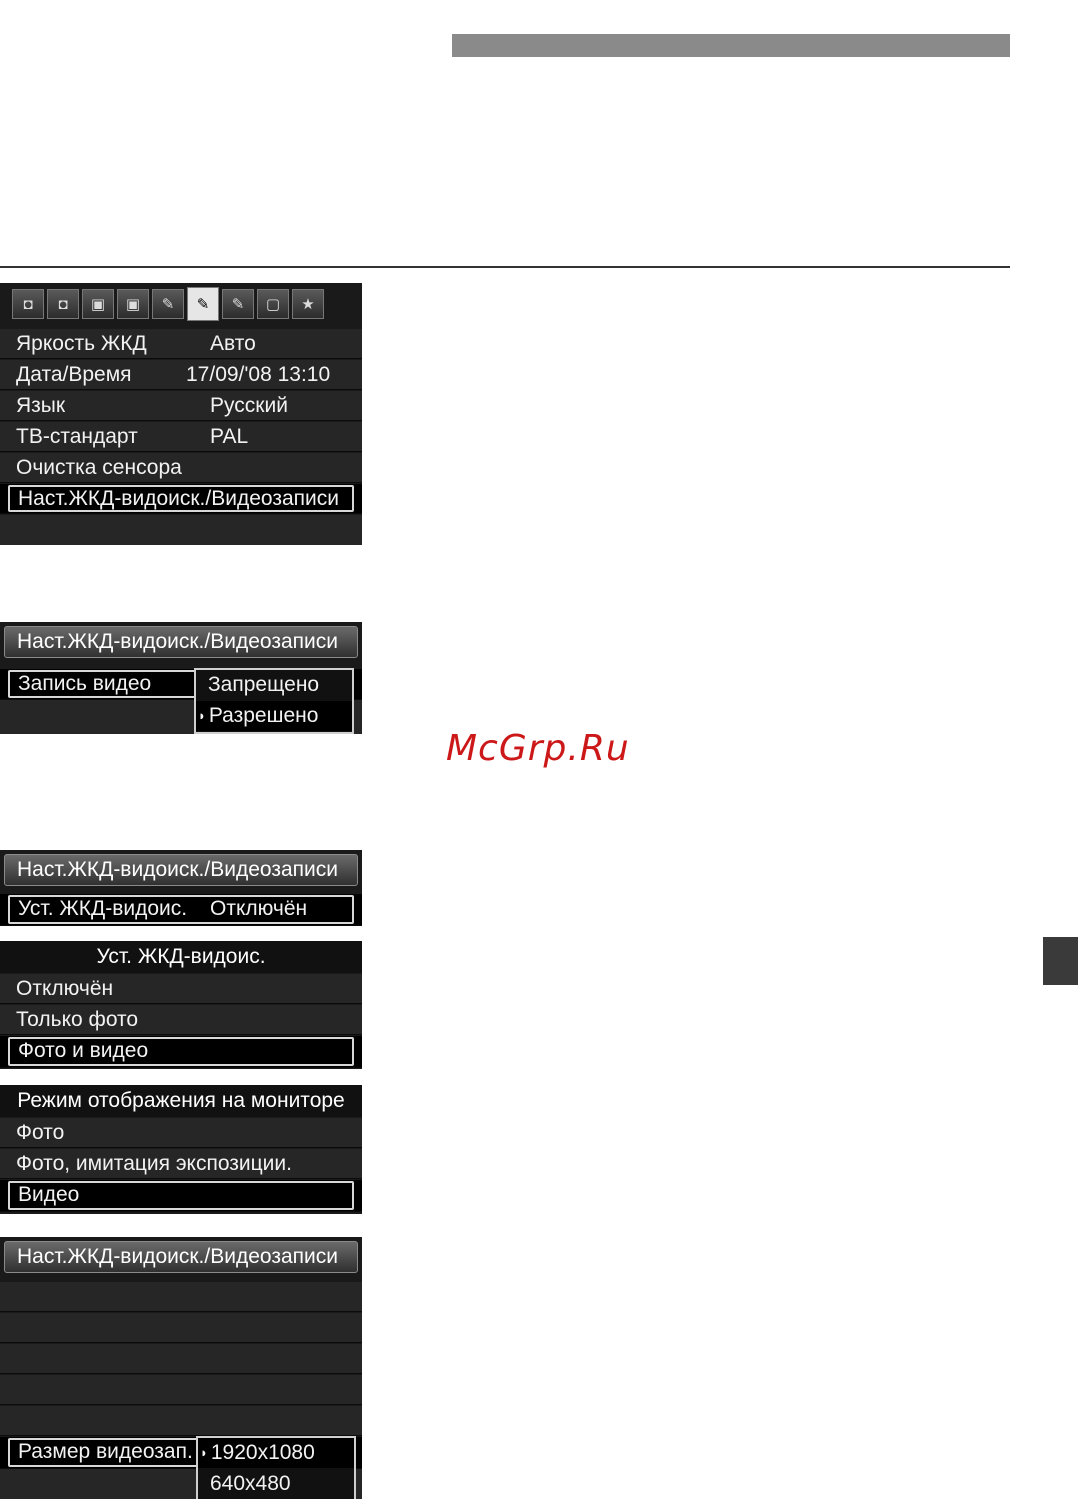  I want to click on option-movie: Видео, so click(181, 1196).